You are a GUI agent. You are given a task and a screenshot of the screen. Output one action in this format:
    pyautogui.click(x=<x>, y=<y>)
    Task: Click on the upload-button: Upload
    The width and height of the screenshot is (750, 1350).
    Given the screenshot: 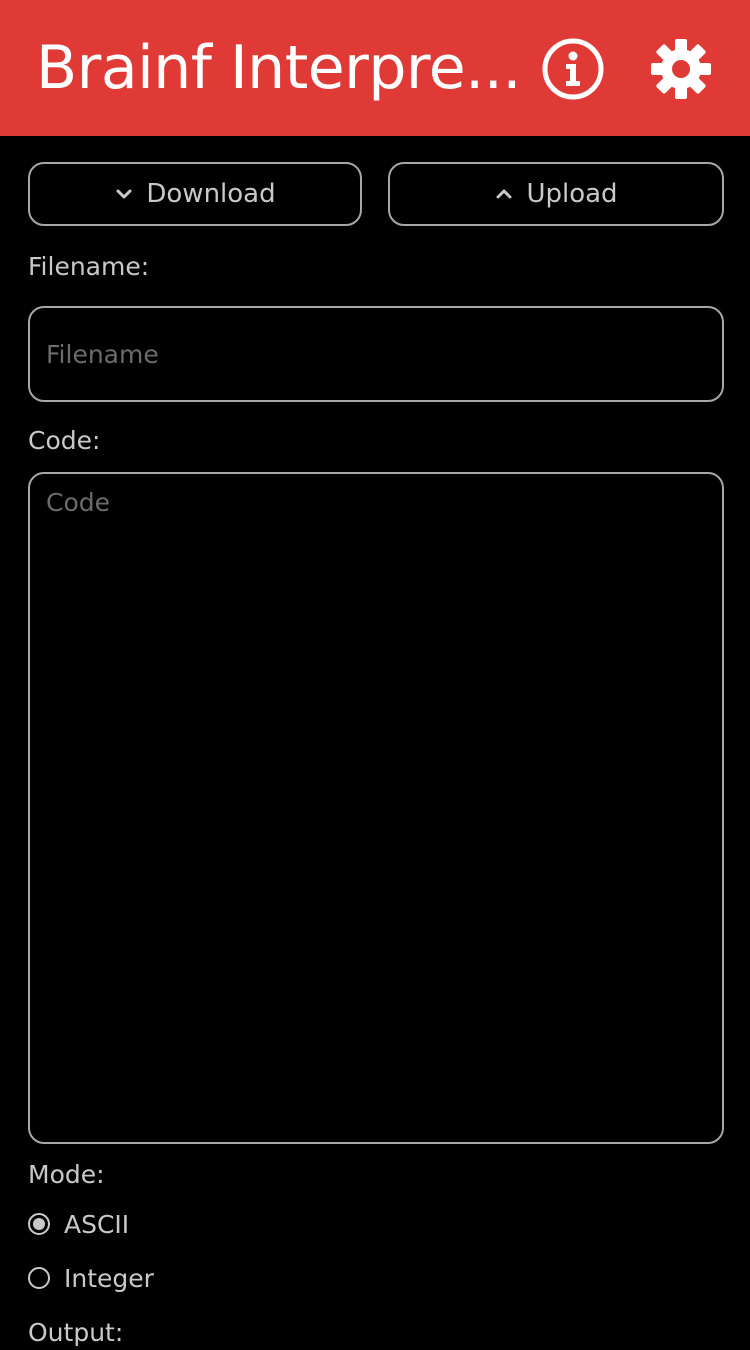 What is the action you would take?
    pyautogui.click(x=556, y=194)
    